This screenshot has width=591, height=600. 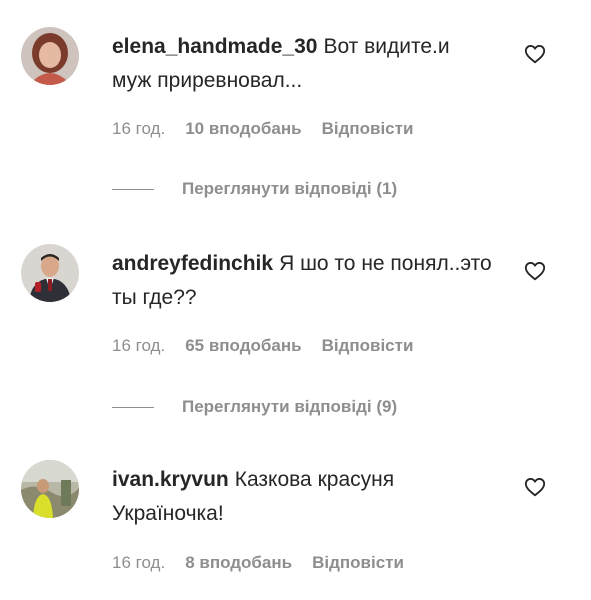 I want to click on comment-meta: 16 год. 10 вподобань Відповісти, so click(x=262, y=129).